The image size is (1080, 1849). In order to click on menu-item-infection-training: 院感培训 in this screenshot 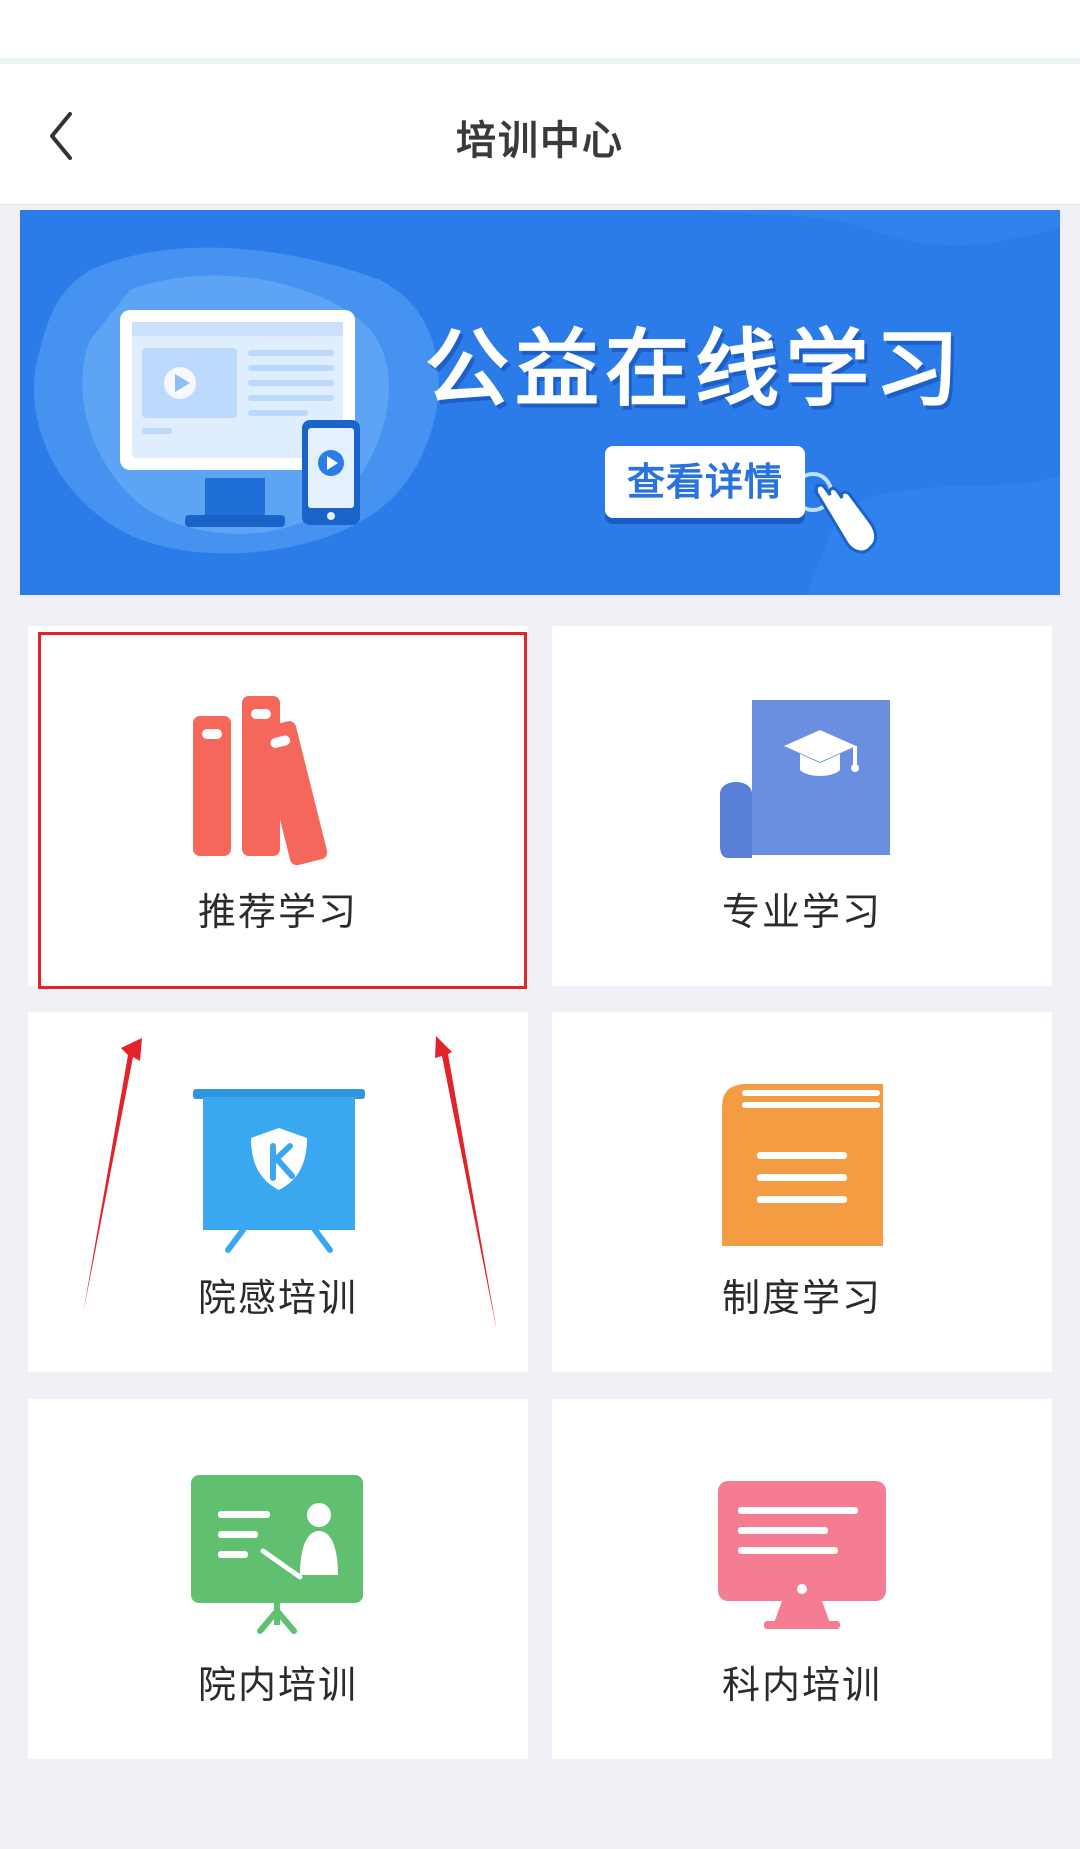, I will do `click(278, 1192)`.